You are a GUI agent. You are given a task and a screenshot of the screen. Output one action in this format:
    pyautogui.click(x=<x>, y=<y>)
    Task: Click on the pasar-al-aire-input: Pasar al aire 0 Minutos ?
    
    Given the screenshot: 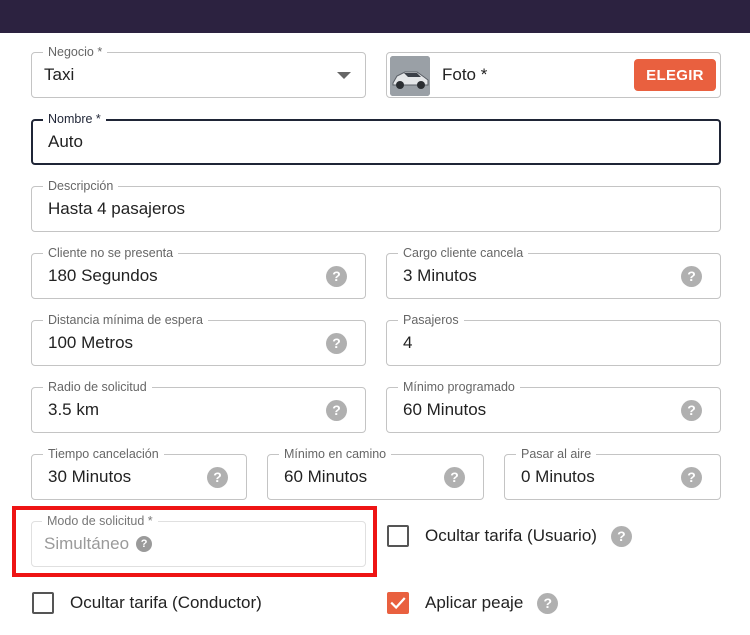 What is the action you would take?
    pyautogui.click(x=612, y=473)
    